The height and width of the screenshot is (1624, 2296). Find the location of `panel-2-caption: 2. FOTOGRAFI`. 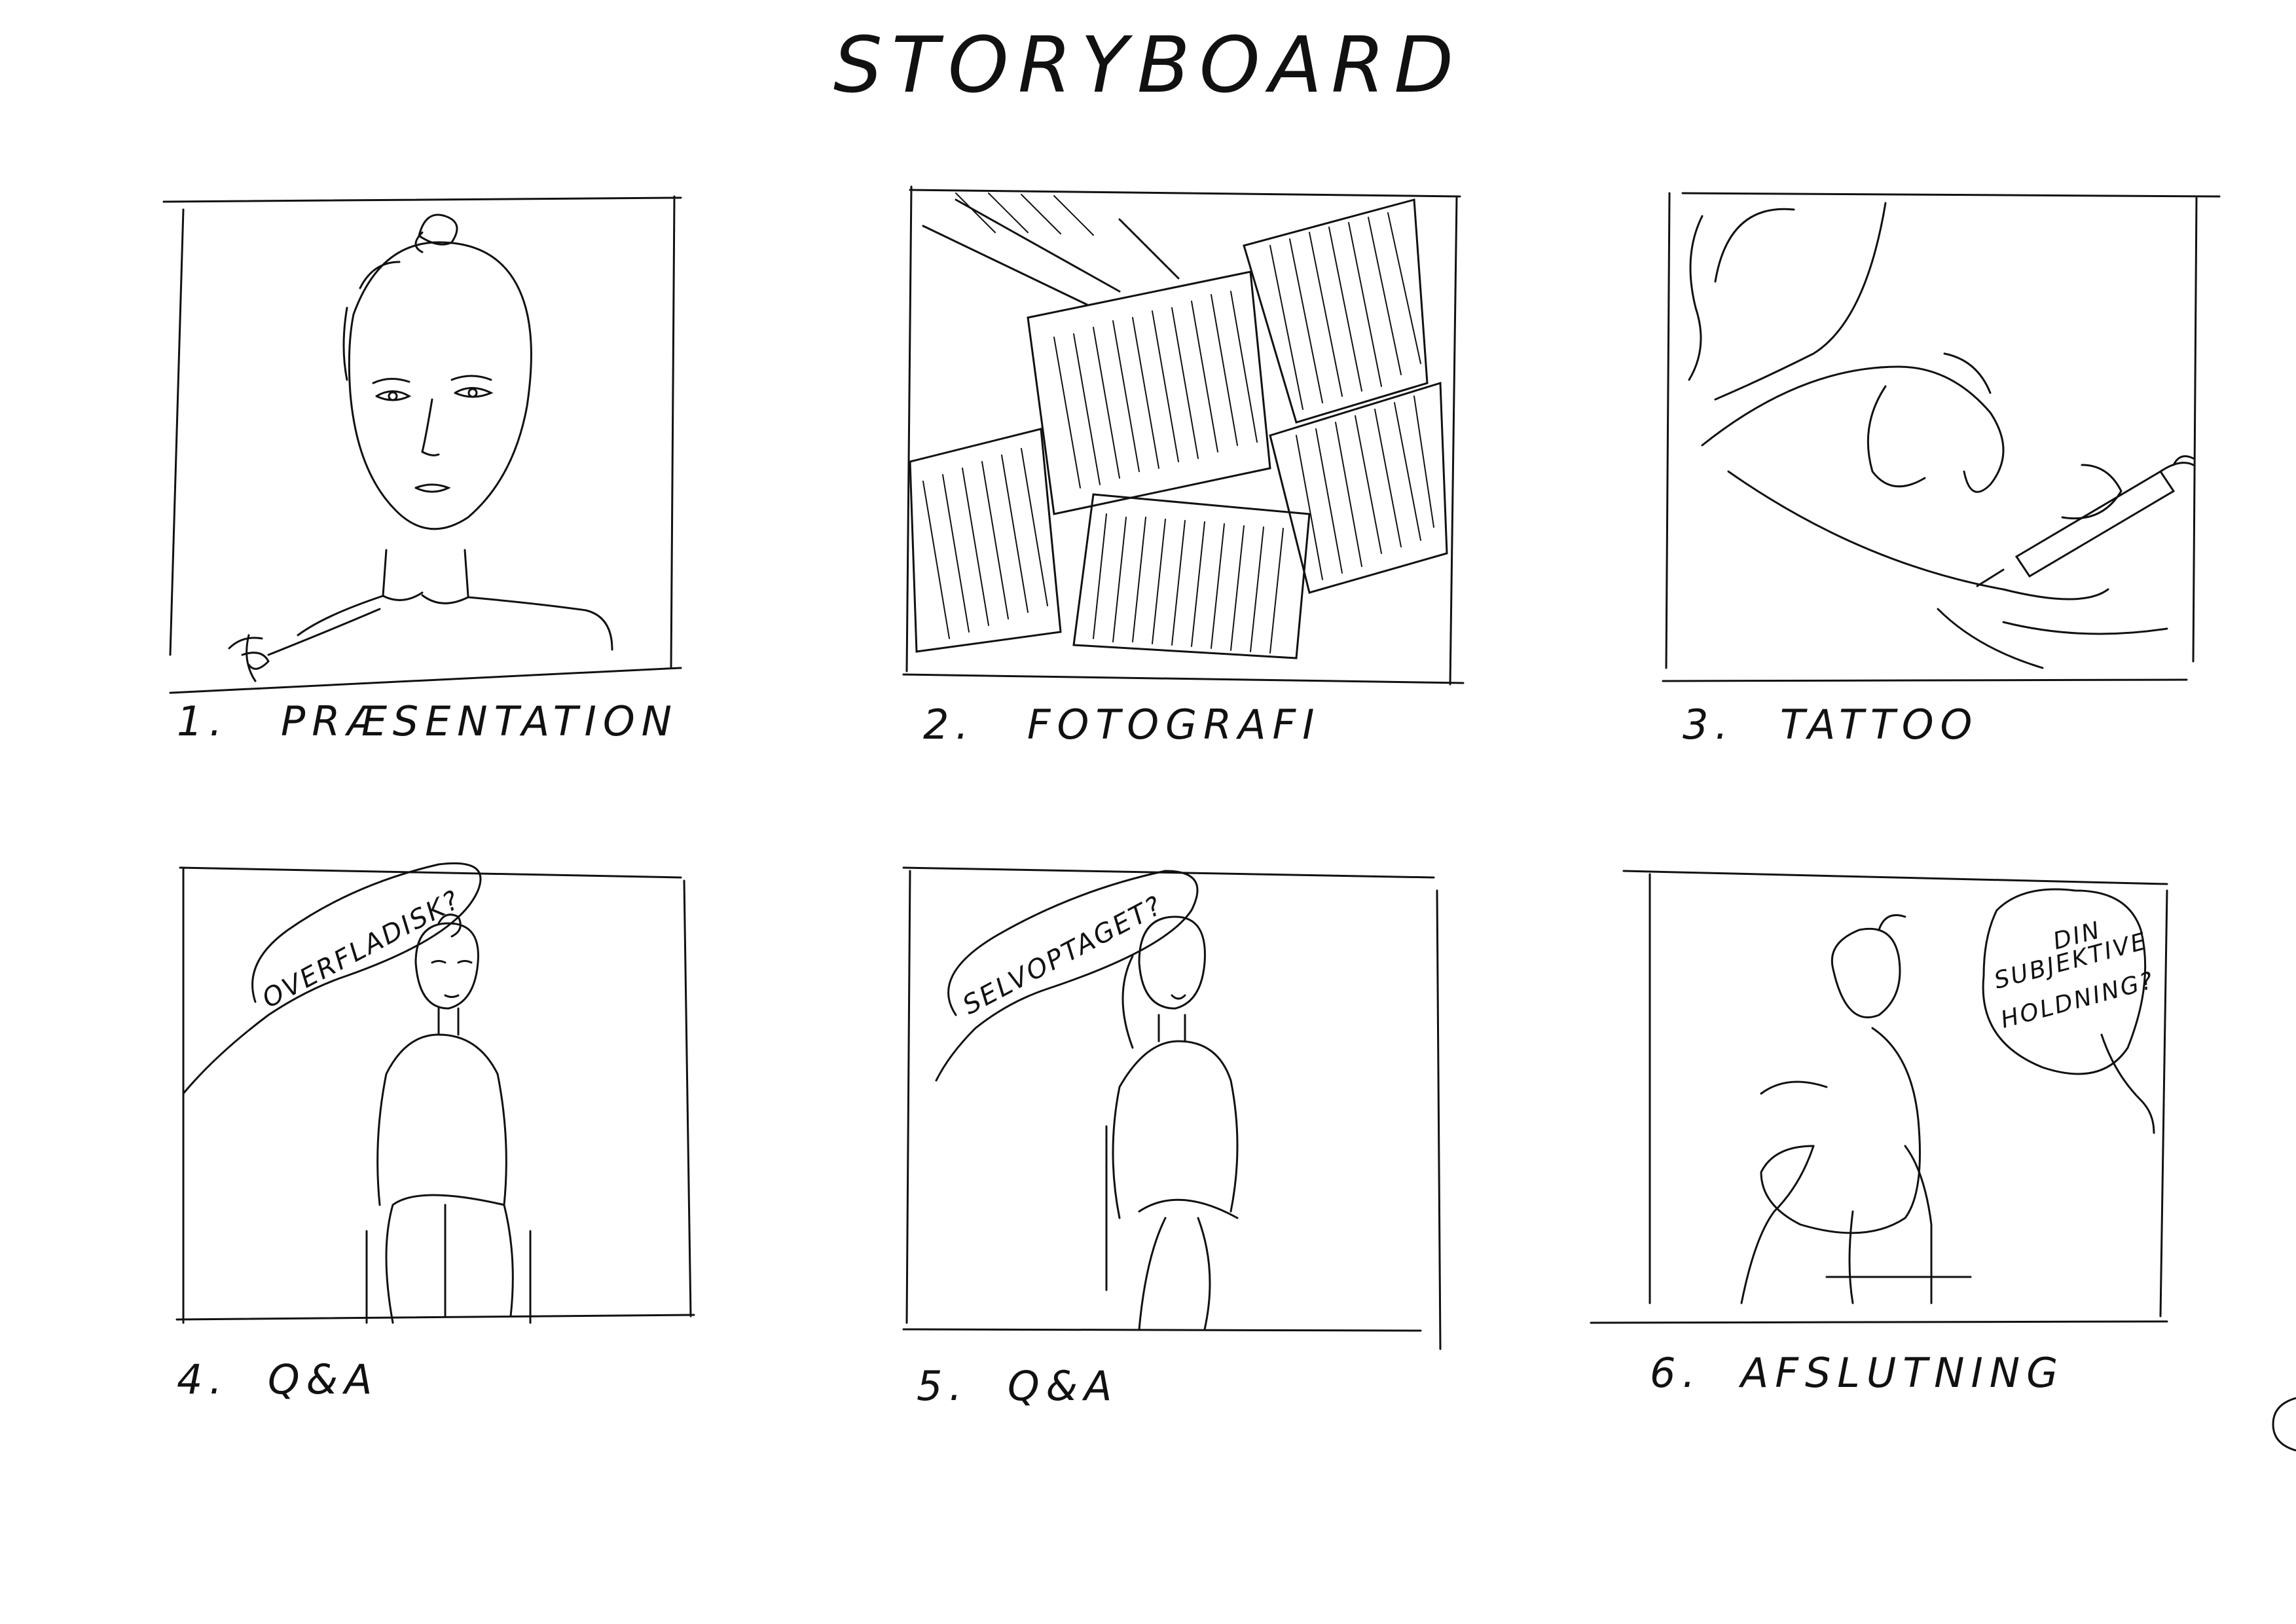

panel-2-caption: 2. FOTOGRAFI is located at coordinates (1122, 724).